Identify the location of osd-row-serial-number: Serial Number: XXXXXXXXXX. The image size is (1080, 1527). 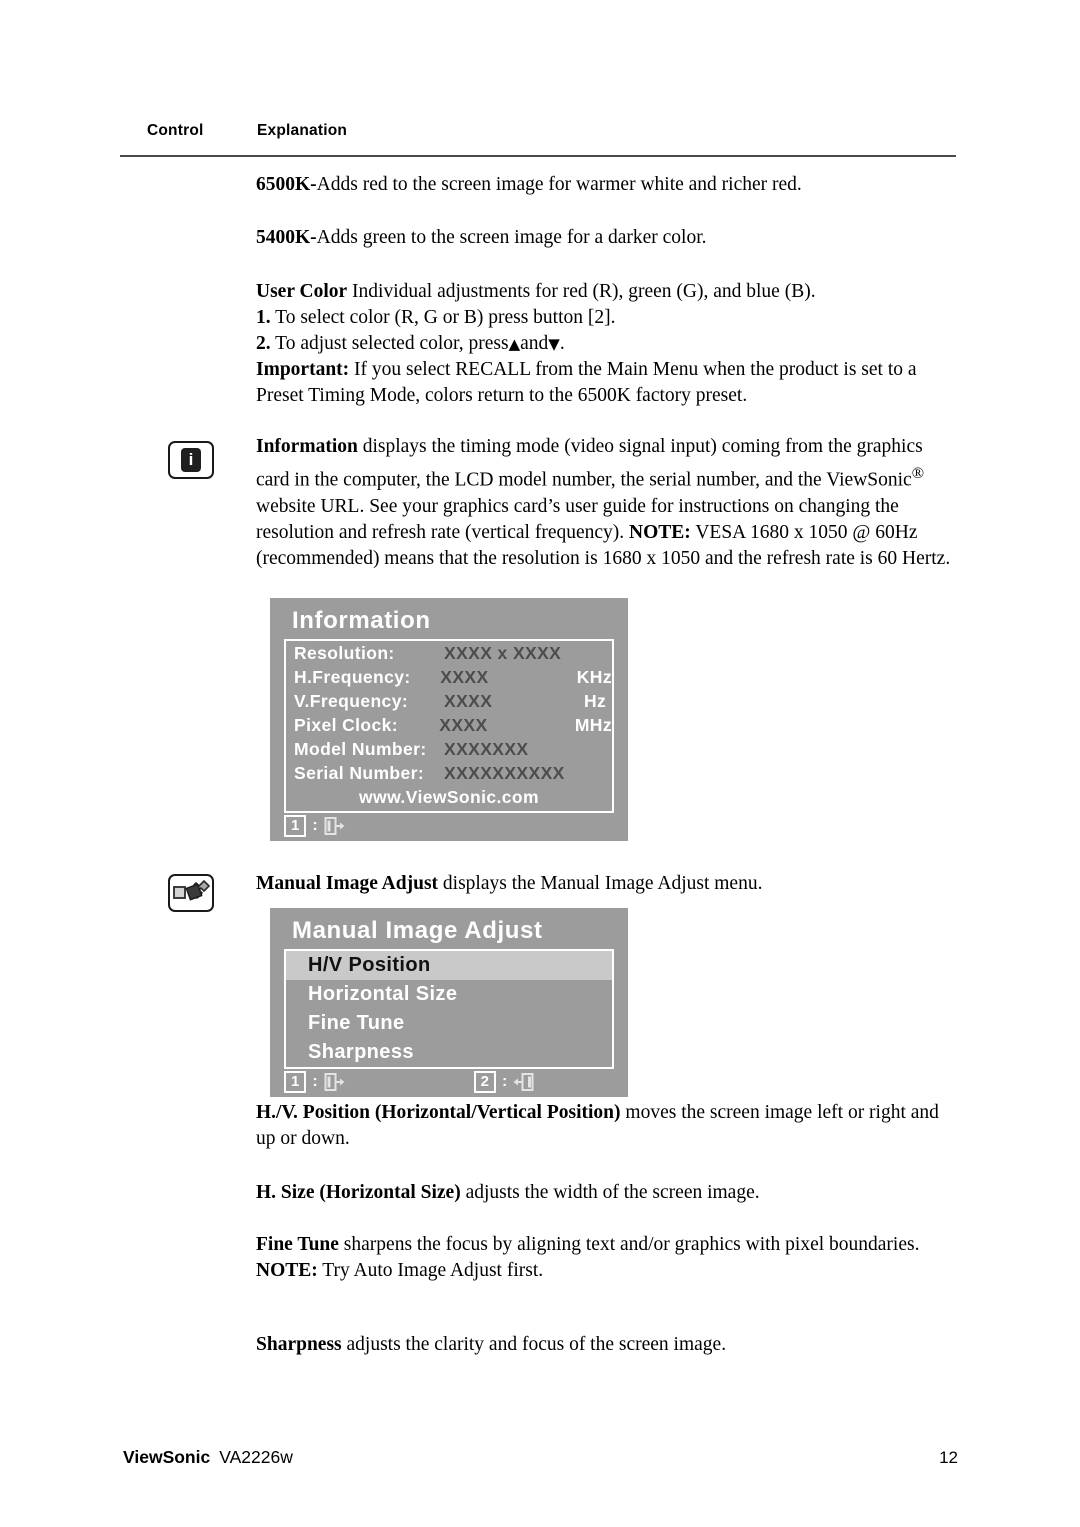
(449, 773).